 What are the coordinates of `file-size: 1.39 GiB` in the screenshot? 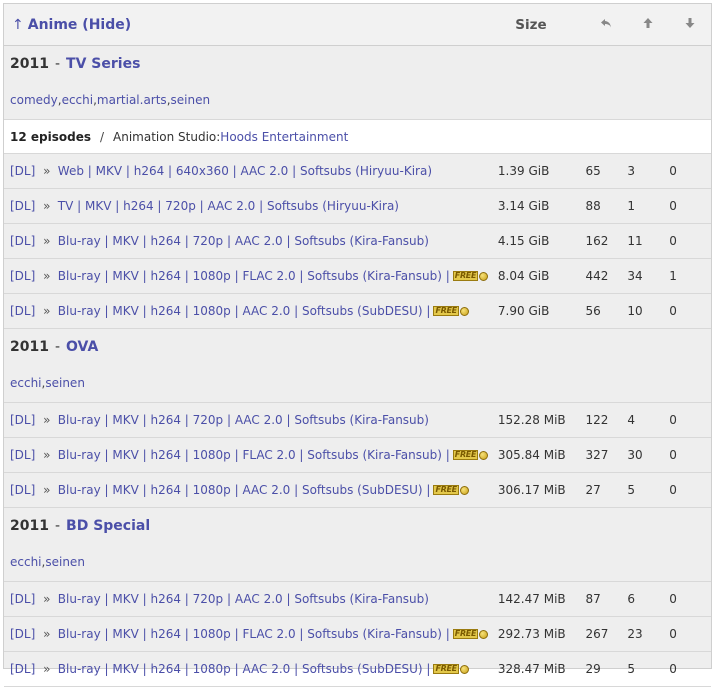 It's located at (523, 171).